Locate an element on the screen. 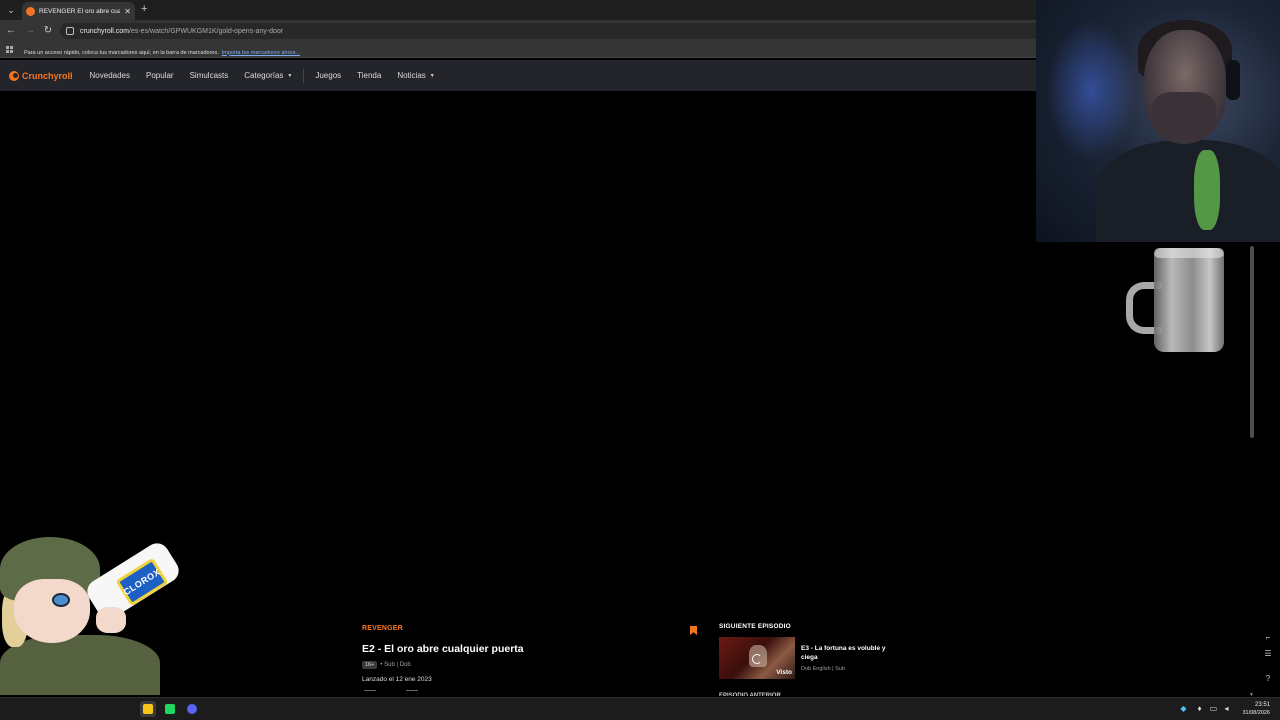 This screenshot has width=1280, height=720. crunchyroll-logo: Crunchyroll is located at coordinates (41, 75).